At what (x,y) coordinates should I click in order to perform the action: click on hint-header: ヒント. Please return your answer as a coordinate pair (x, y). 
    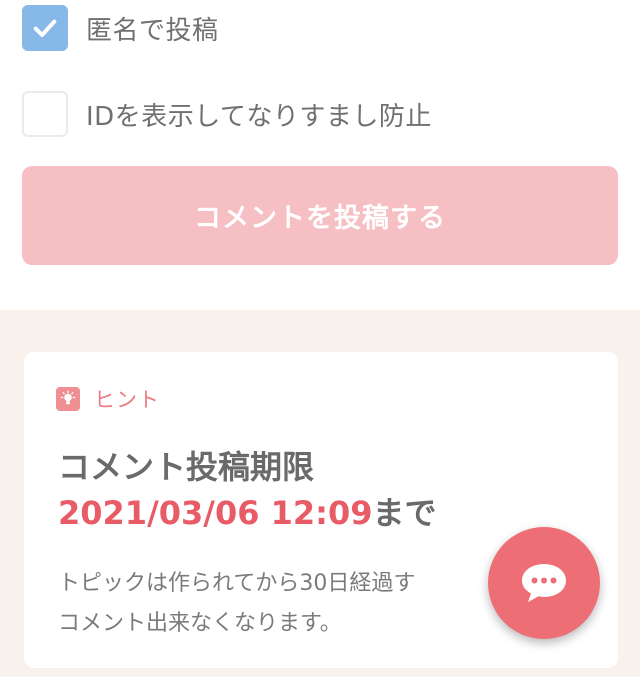
    Looking at the image, I should click on (108, 399).